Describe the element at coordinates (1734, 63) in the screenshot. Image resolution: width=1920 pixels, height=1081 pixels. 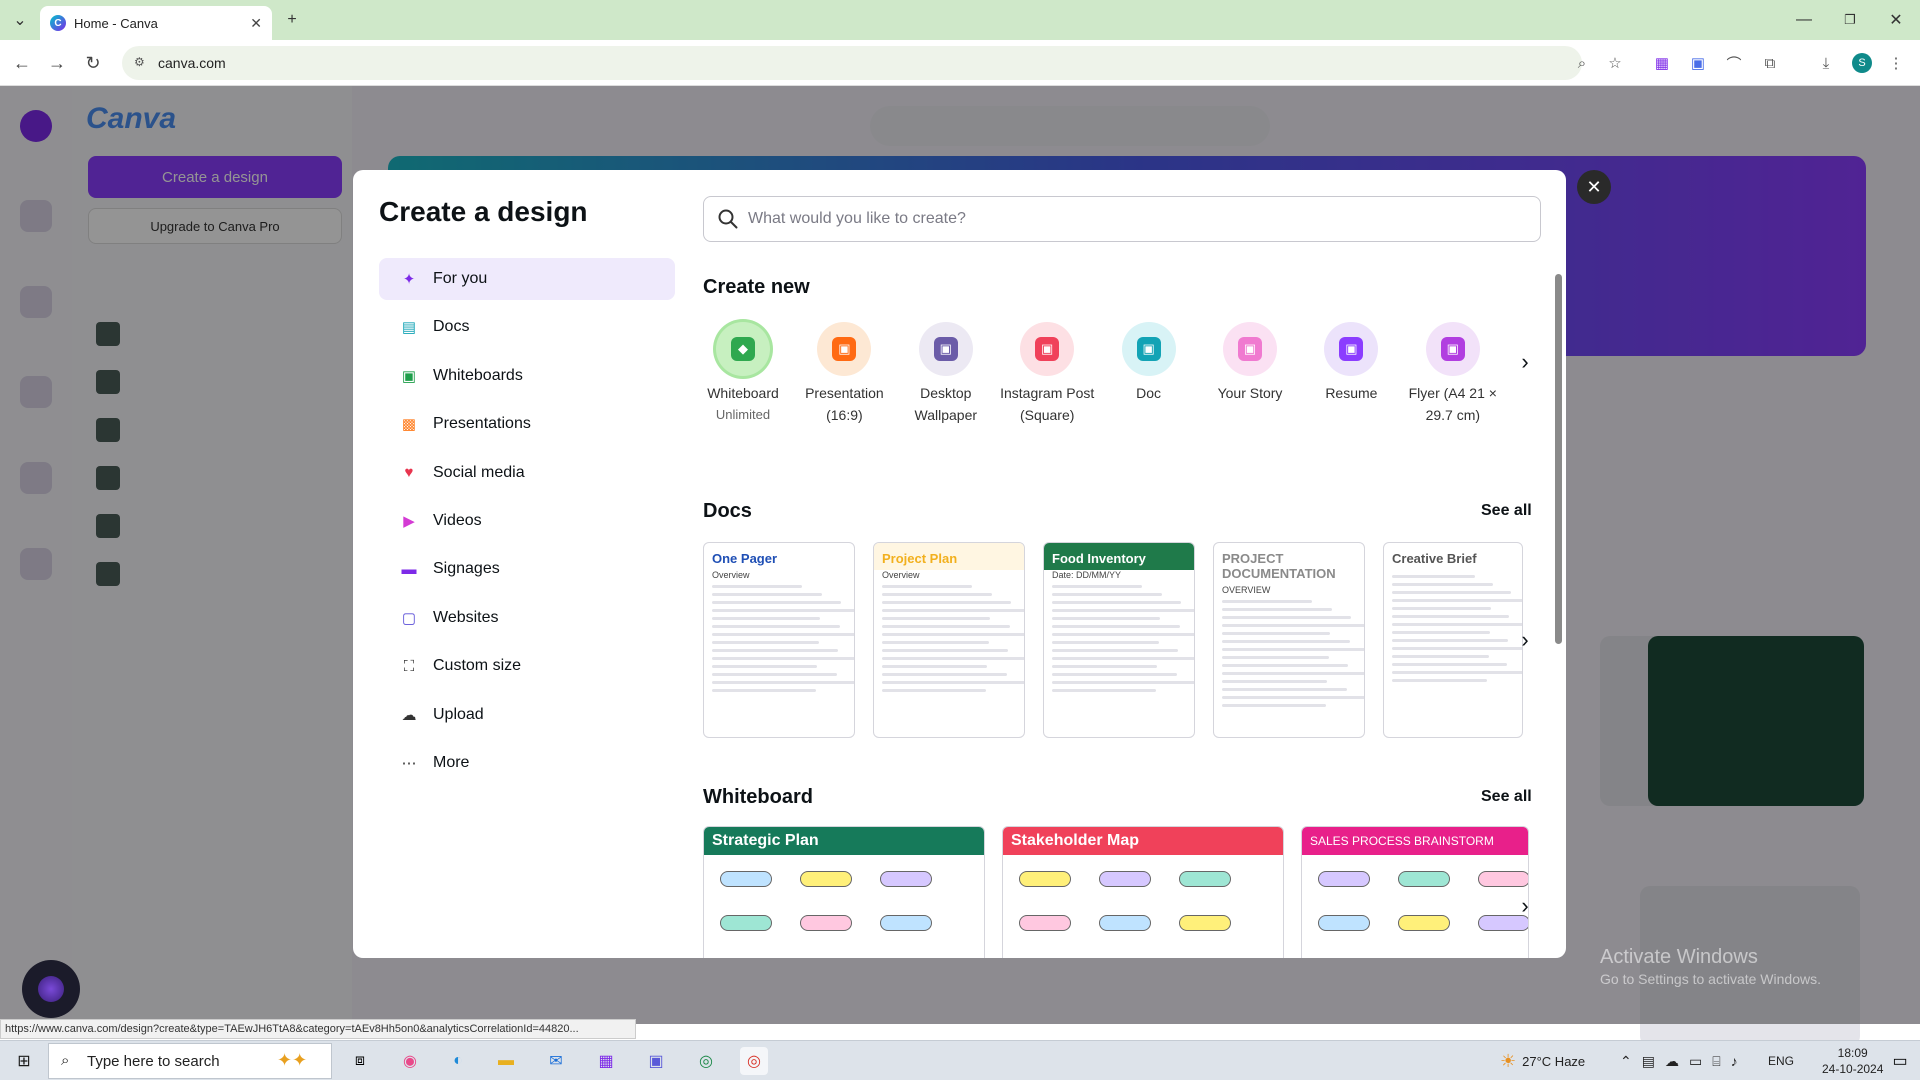
I see `extension-arc-icon: ⌒` at that location.